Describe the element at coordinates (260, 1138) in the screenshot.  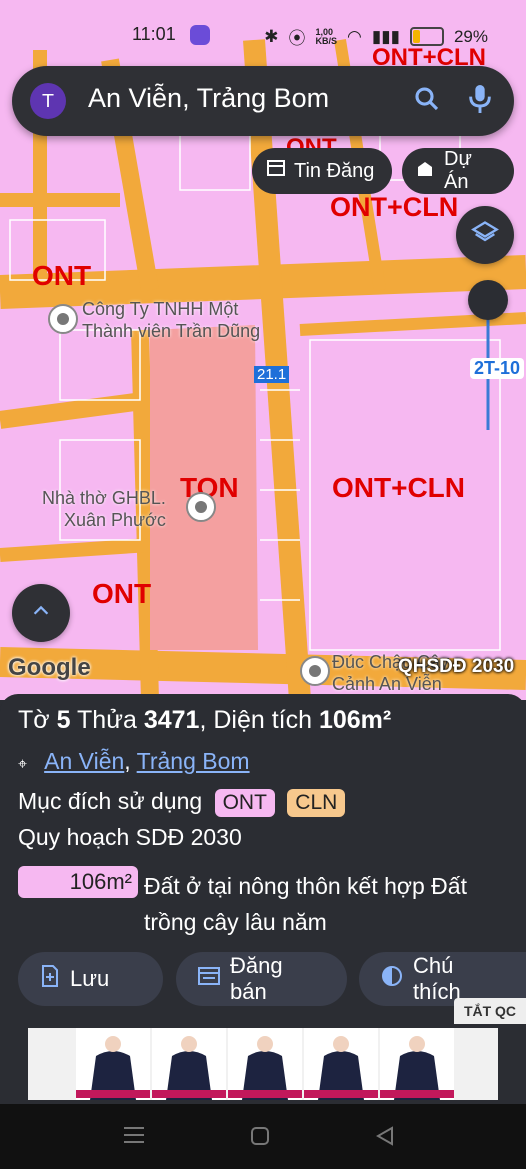
I see `home-icon` at that location.